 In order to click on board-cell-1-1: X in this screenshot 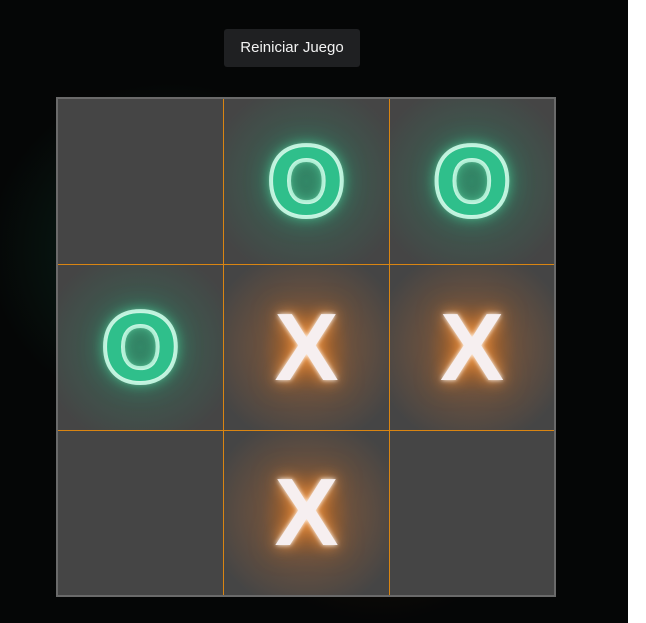, I will do `click(306, 347)`.